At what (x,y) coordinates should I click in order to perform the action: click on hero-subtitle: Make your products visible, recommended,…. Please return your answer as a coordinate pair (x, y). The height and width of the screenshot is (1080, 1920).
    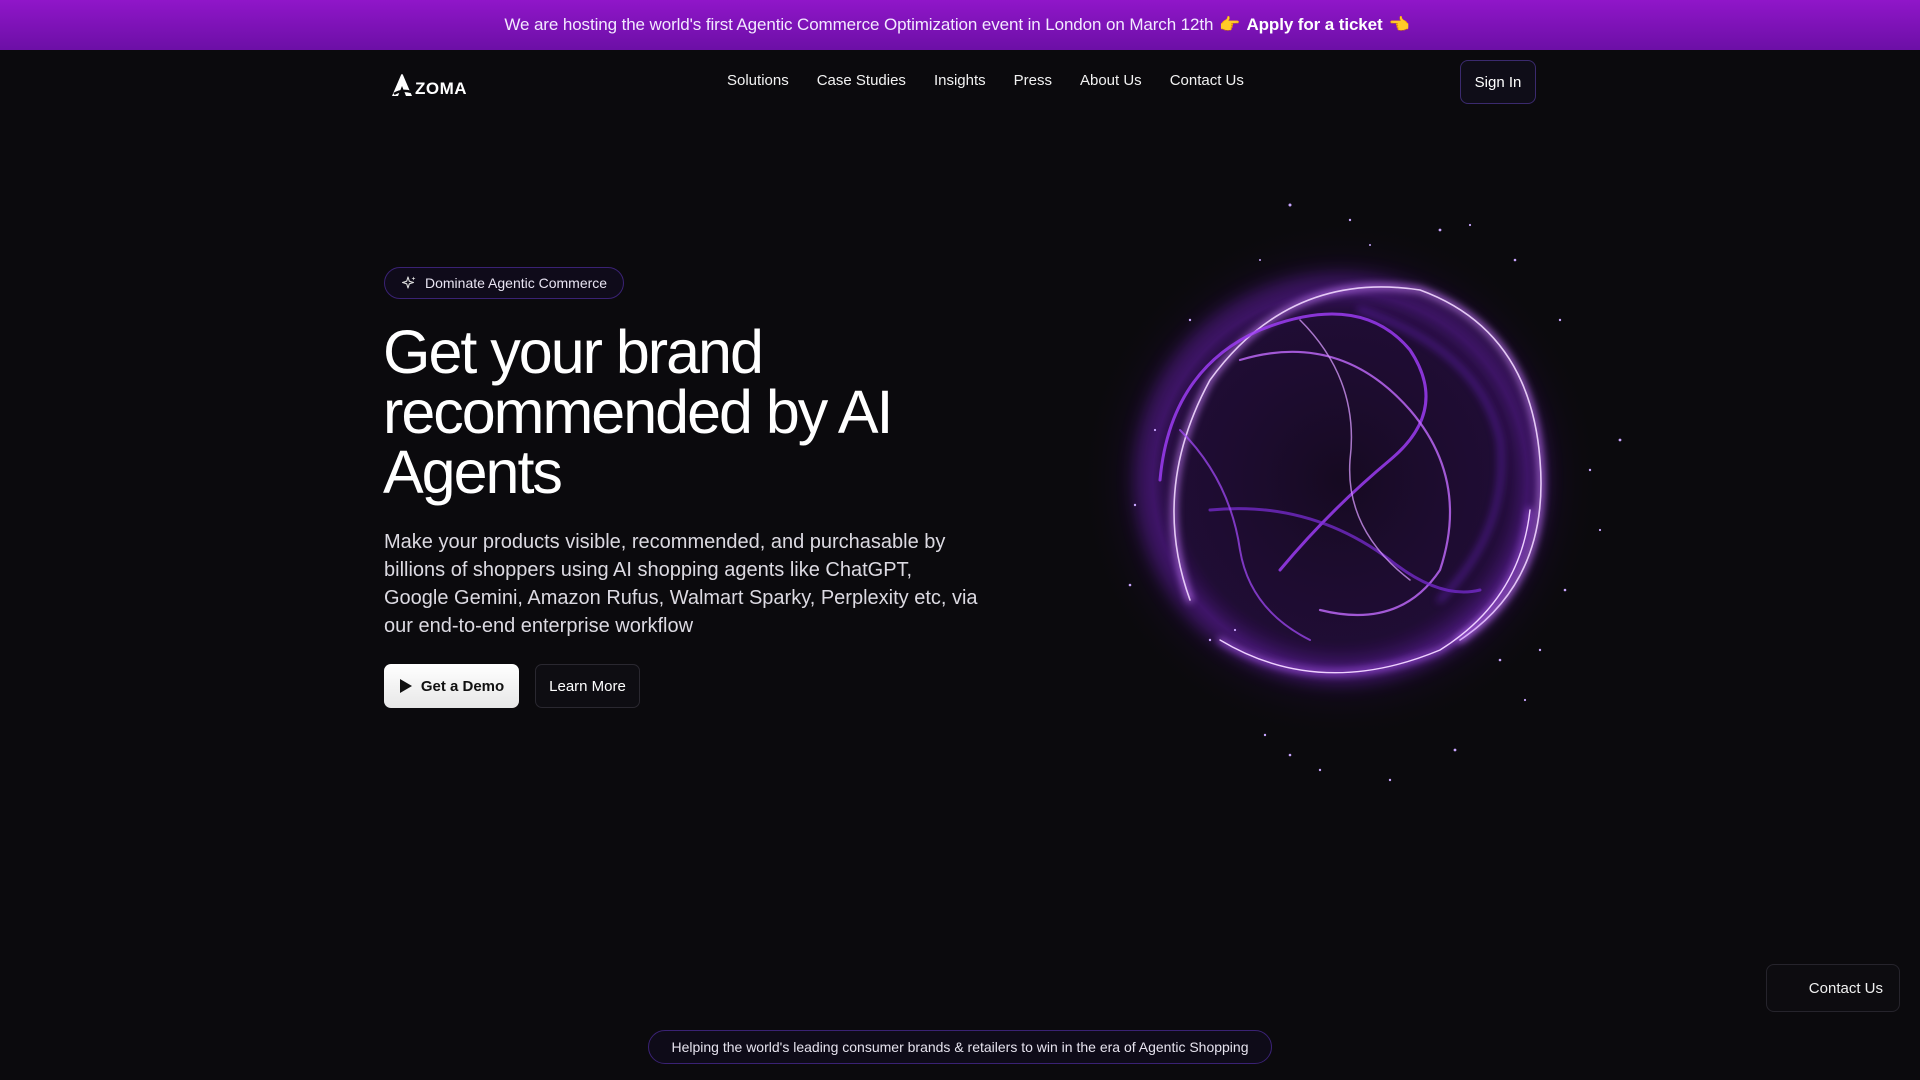
    Looking at the image, I should click on (689, 584).